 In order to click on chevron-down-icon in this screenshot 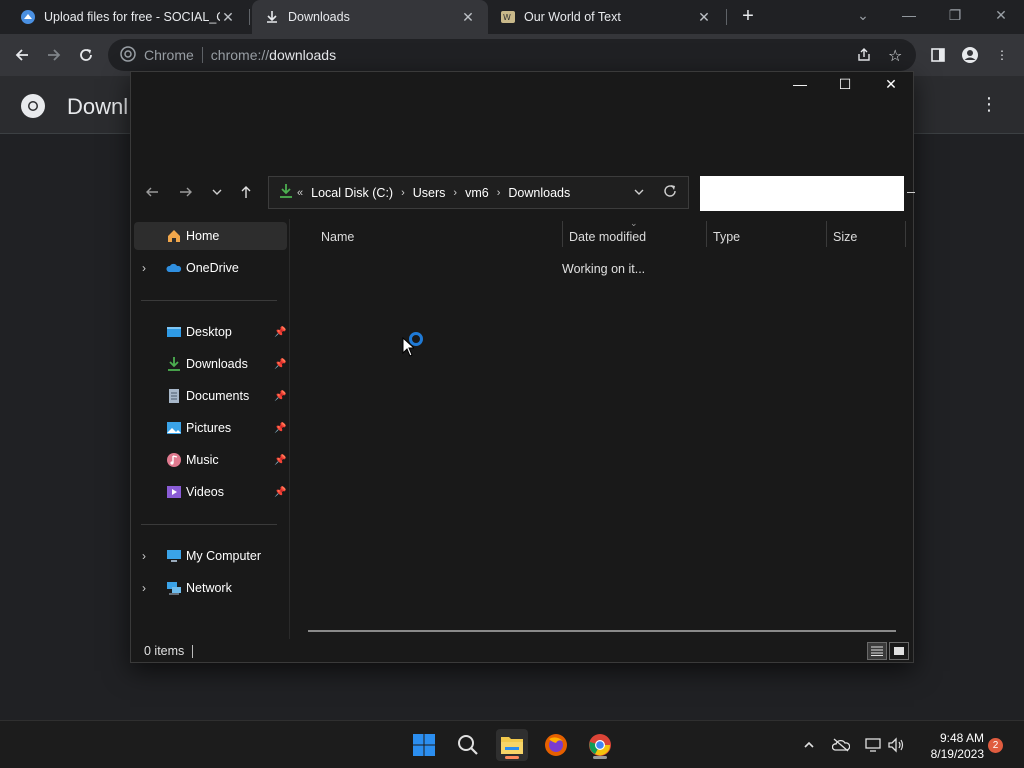, I will do `click(639, 193)`.